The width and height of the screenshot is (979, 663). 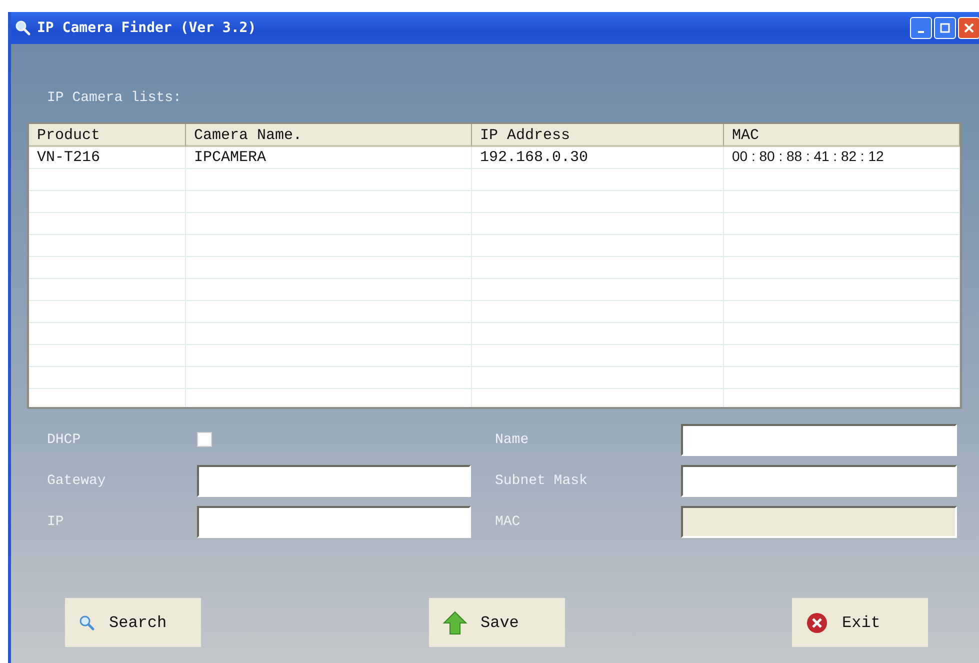 I want to click on up-arrow-icon, so click(x=454, y=622).